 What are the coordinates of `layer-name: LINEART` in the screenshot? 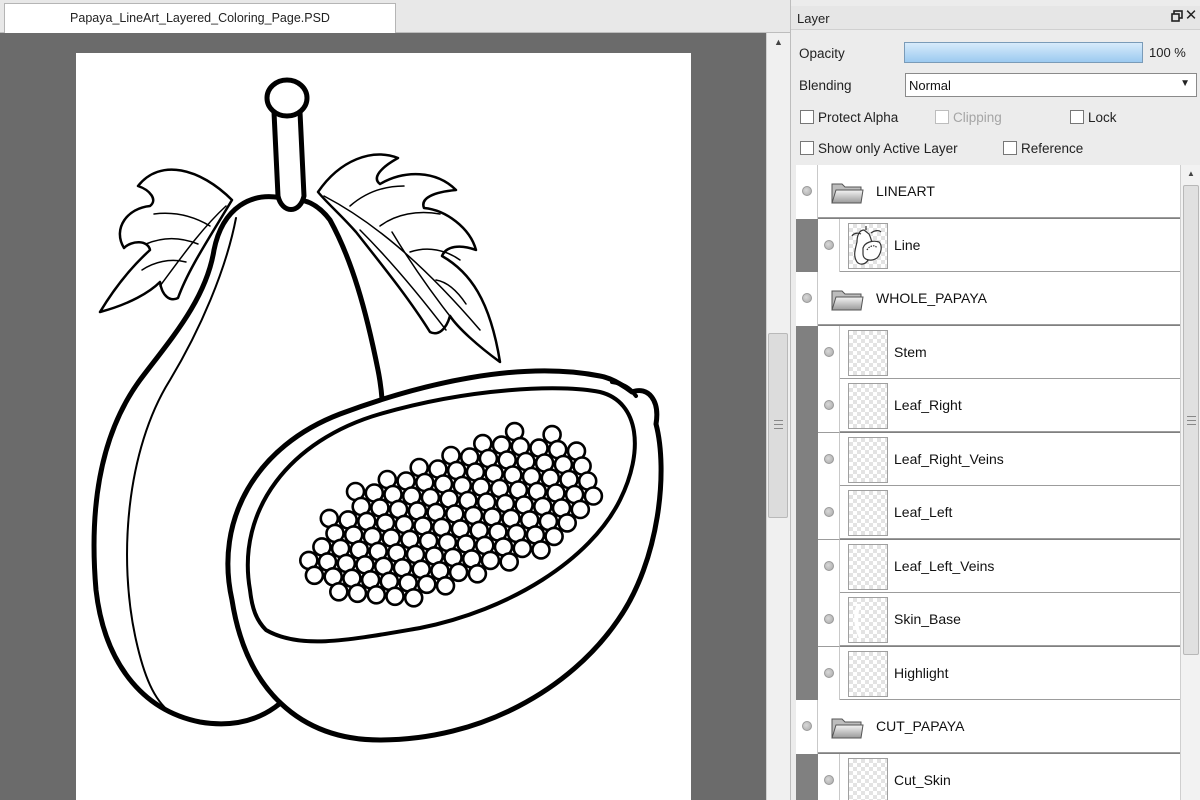 It's located at (905, 191).